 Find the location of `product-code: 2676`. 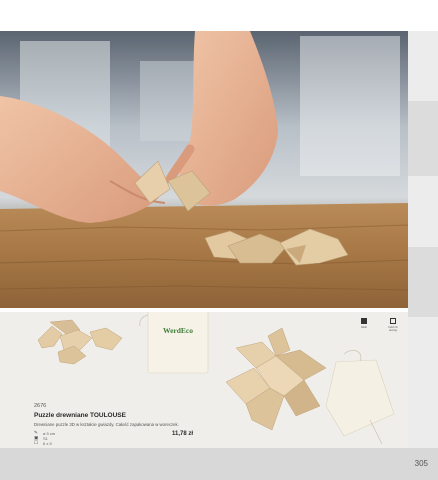

product-code: 2676 is located at coordinates (40, 406).